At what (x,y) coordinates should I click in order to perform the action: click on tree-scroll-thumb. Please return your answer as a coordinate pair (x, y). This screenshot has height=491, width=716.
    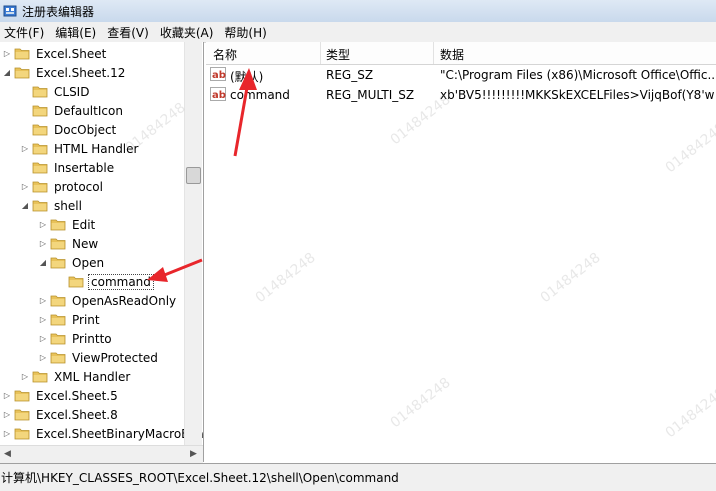
    Looking at the image, I should click on (193, 175).